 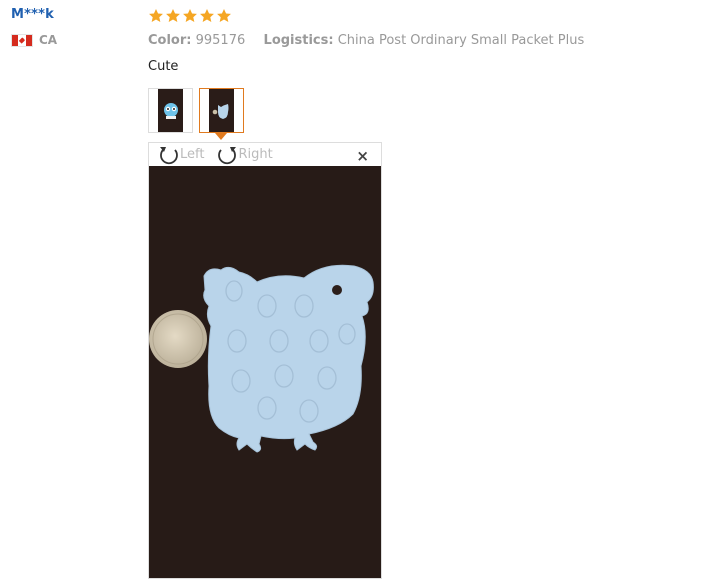 I want to click on viewer-toolbar: Left Right ×, so click(x=265, y=154).